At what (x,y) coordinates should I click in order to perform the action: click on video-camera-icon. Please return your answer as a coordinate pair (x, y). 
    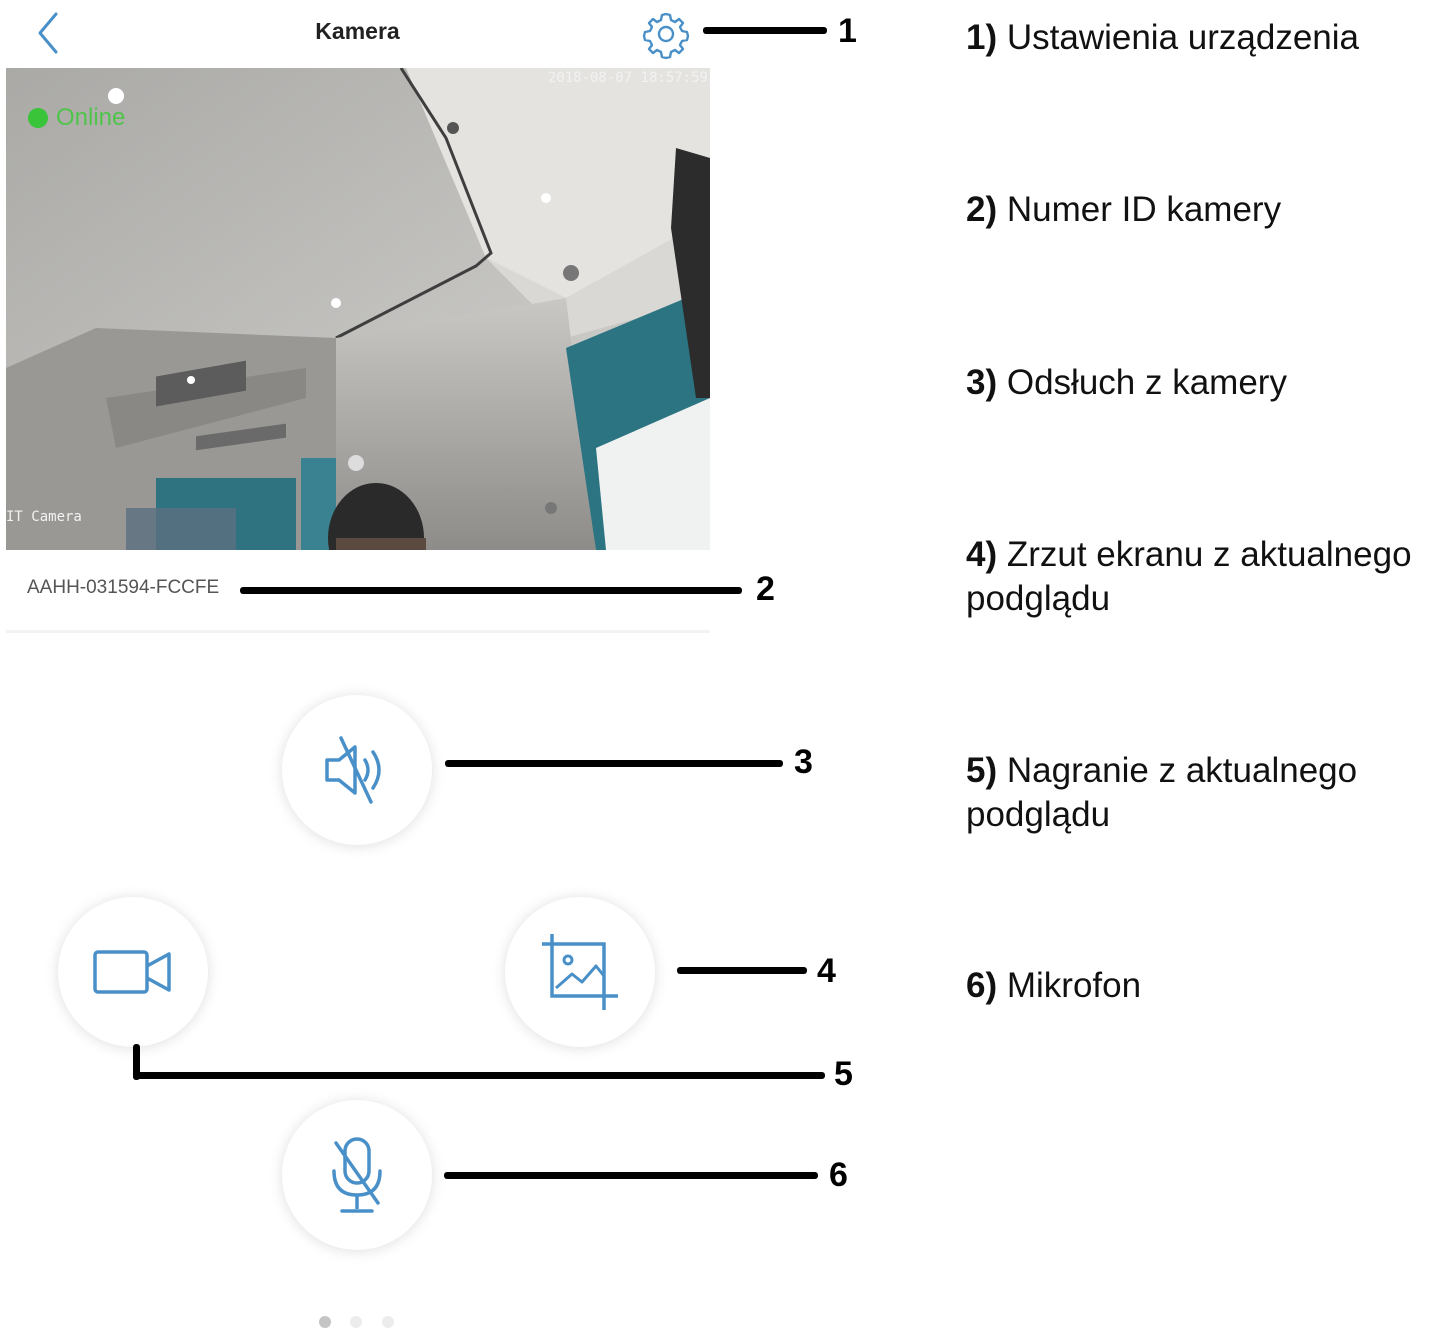
    Looking at the image, I should click on (132, 972).